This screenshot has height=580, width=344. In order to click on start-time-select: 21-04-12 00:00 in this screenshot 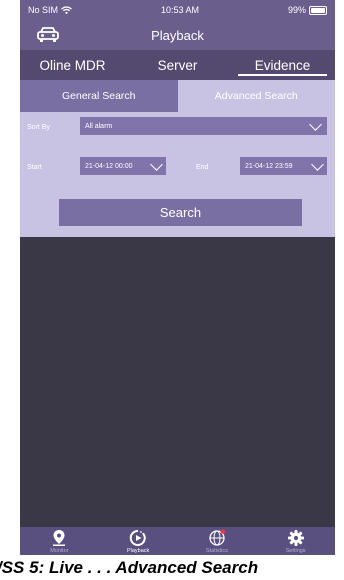, I will do `click(123, 166)`.